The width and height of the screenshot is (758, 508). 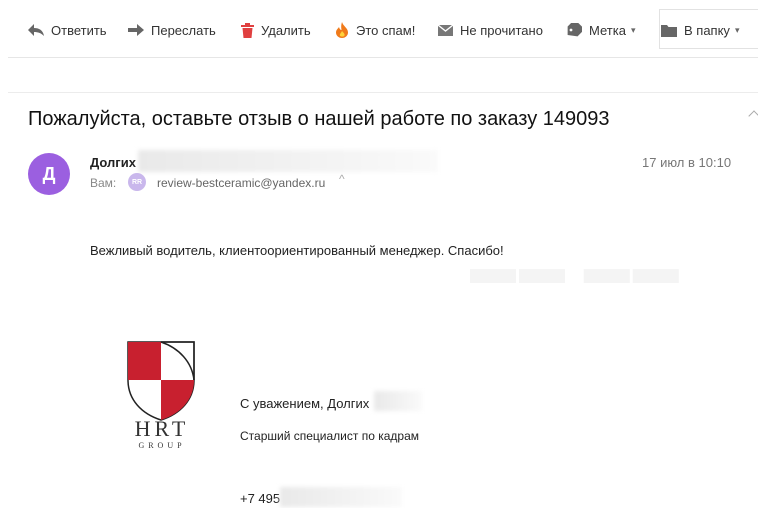 I want to click on redacted-sender-email, so click(x=288, y=161).